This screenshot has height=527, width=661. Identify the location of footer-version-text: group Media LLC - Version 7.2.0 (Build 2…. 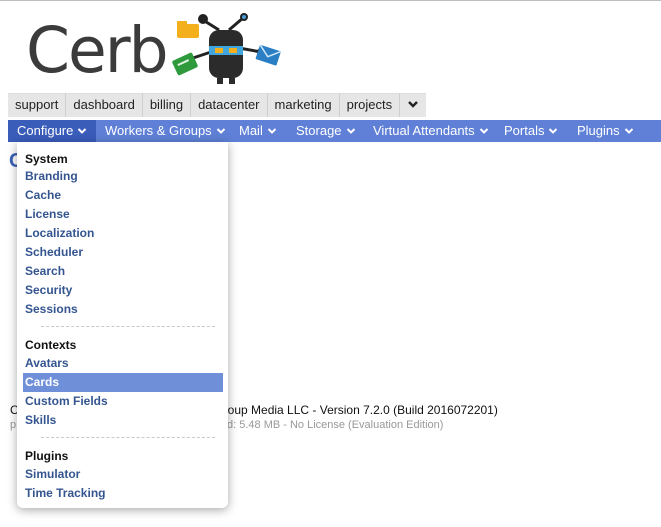
(357, 410).